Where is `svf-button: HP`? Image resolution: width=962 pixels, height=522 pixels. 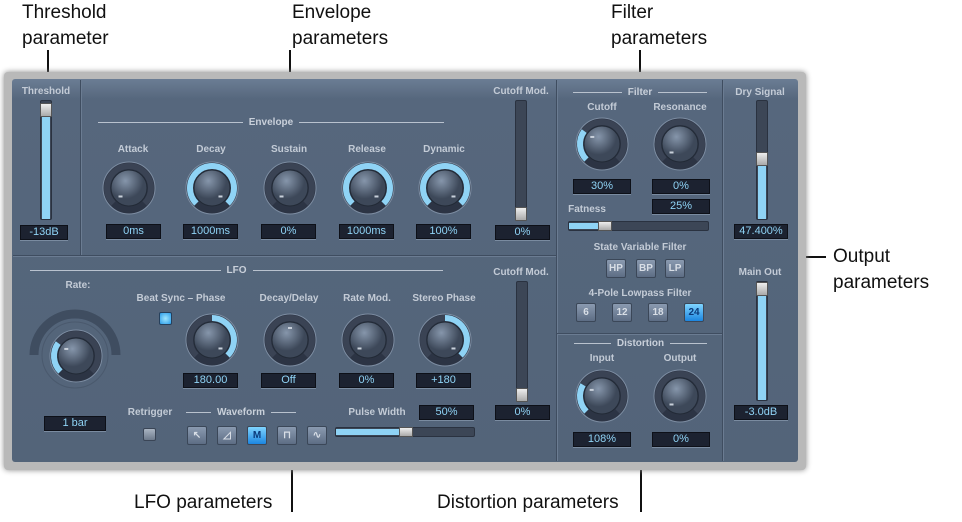
svf-button: HP is located at coordinates (616, 268).